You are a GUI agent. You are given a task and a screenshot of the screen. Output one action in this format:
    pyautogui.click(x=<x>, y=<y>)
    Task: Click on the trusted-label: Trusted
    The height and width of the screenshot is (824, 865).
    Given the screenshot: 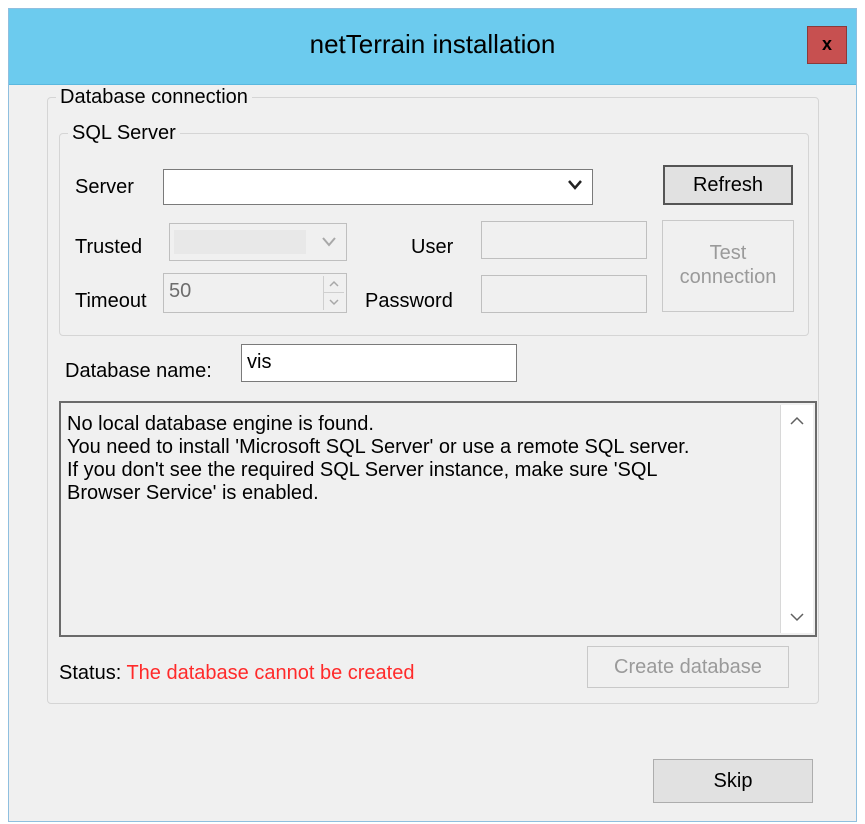 What is the action you would take?
    pyautogui.click(x=109, y=247)
    